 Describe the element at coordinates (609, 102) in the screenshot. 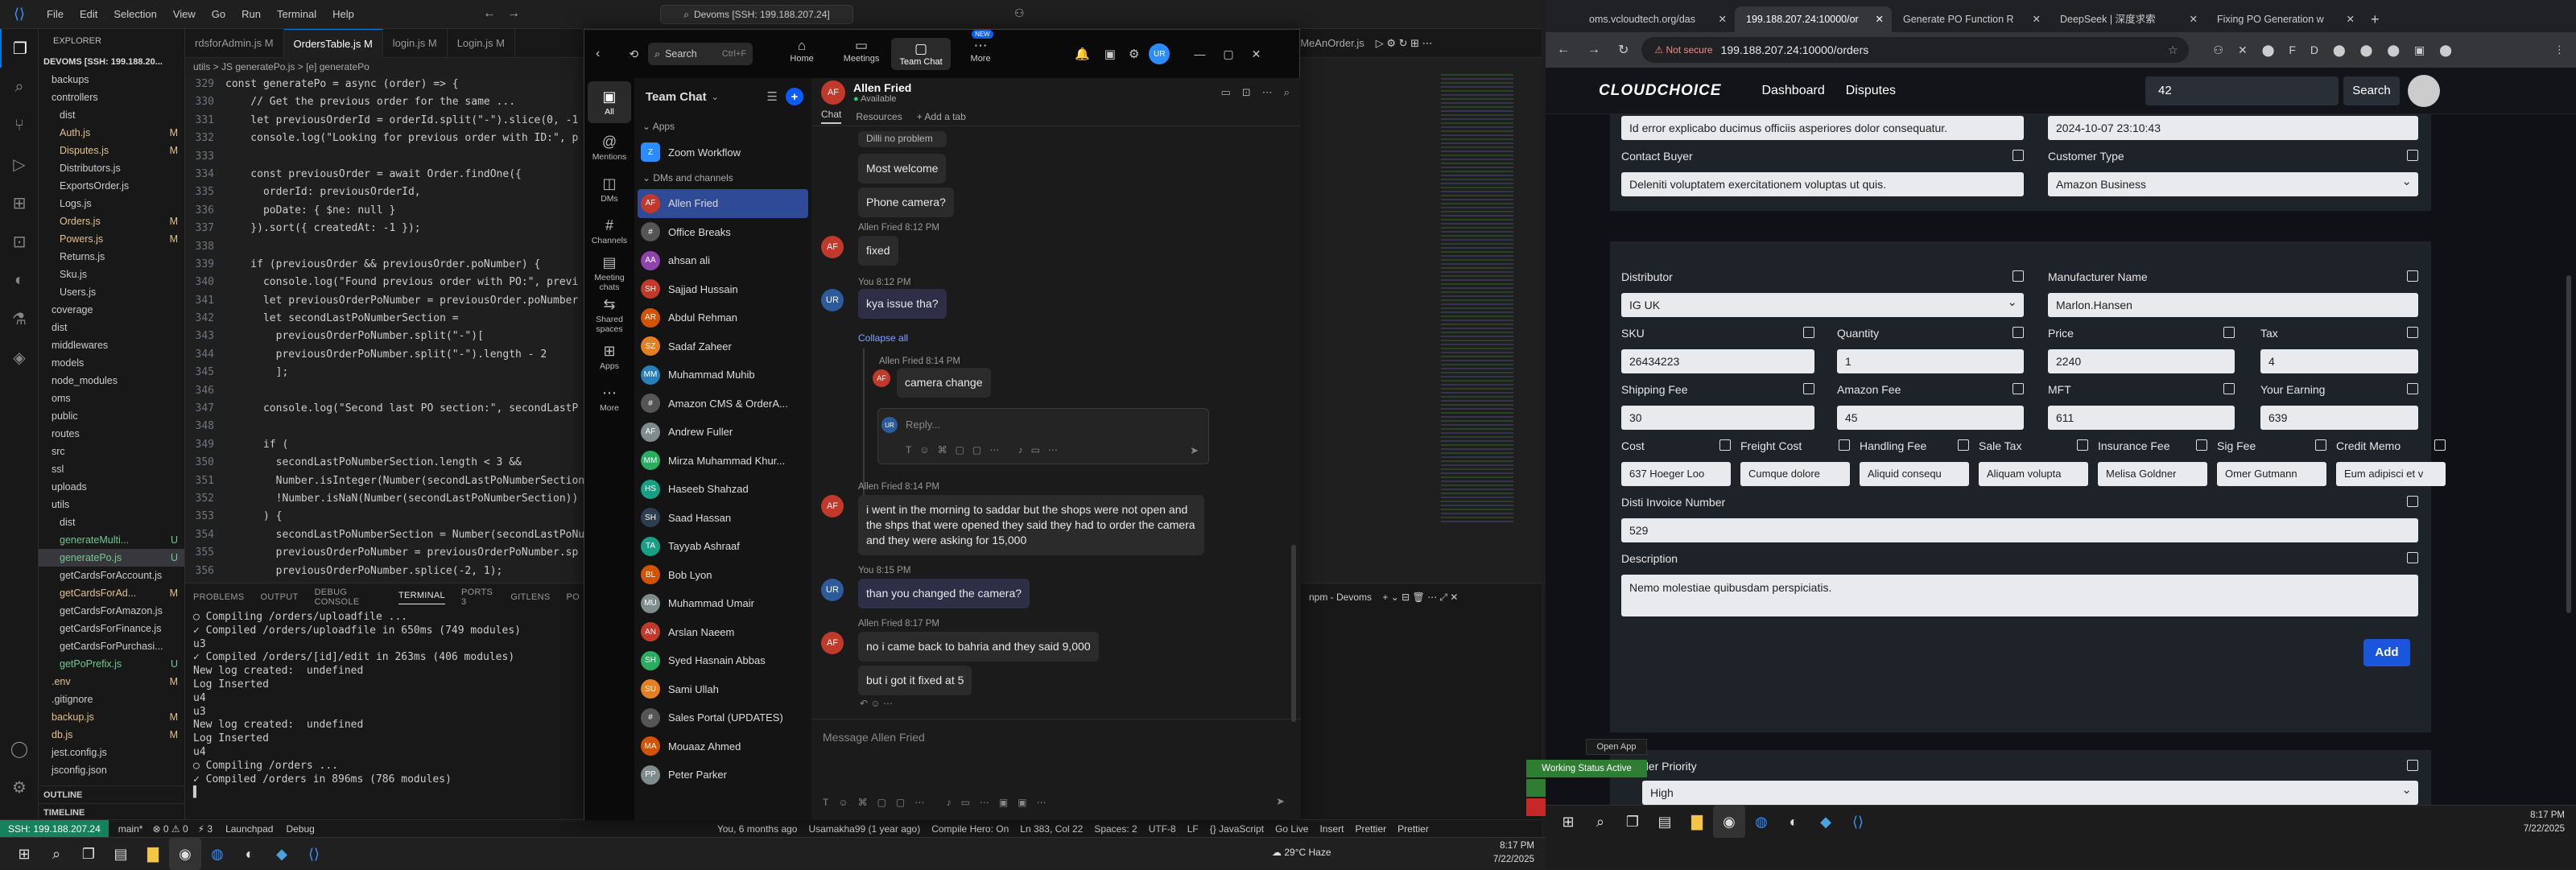

I see `rail-item: ▣ All` at that location.